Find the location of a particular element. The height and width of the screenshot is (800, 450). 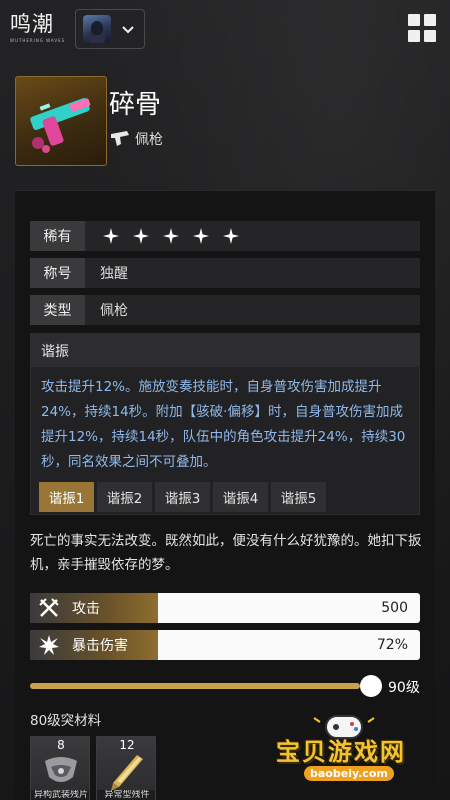

watermark-url: baobeiy.com is located at coordinates (349, 773).